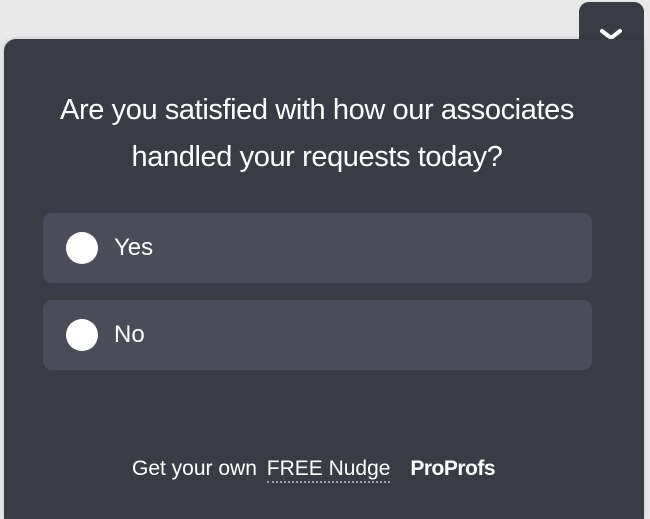  Describe the element at coordinates (129, 334) in the screenshot. I see `option-no-label: No` at that location.